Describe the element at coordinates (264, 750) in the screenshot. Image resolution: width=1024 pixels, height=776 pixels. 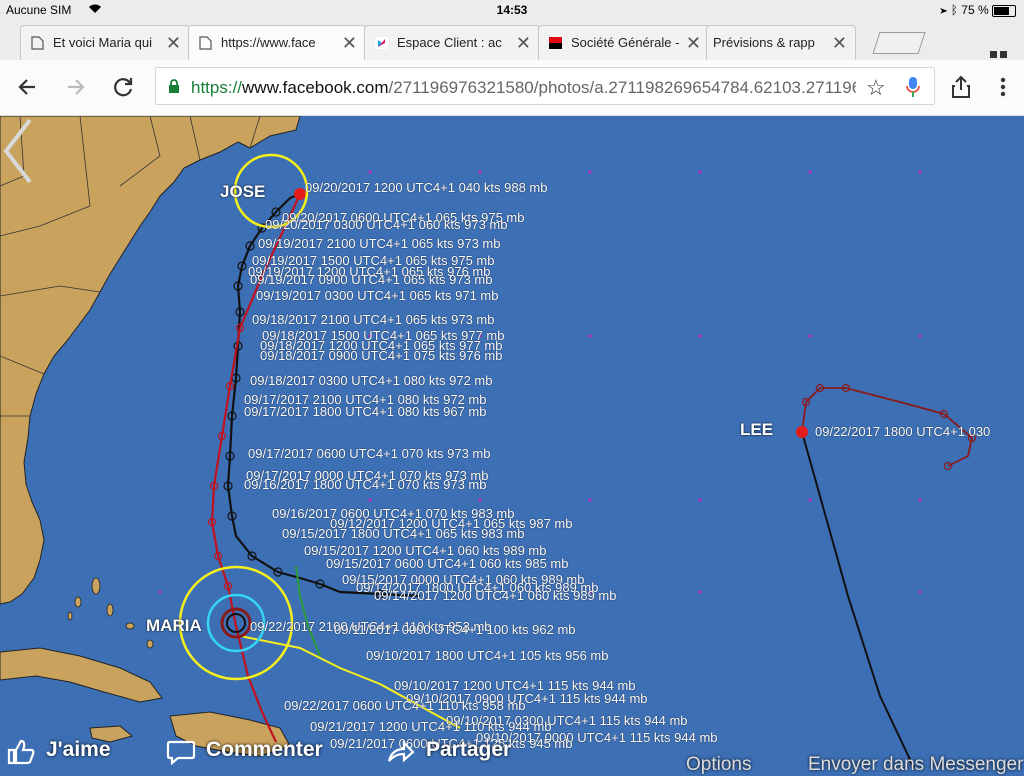
I see `comment-button: Commenter` at that location.